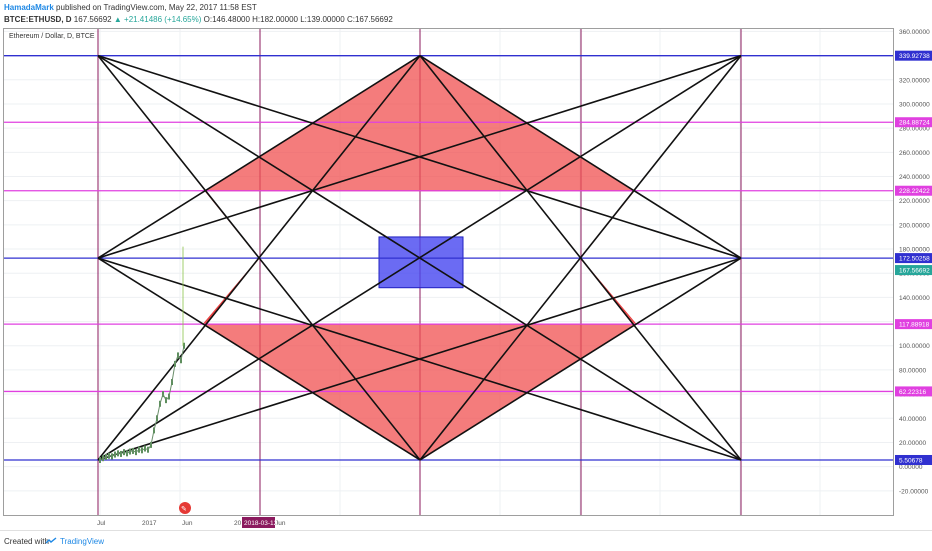  I want to click on level-label: 172.50258, so click(914, 259).